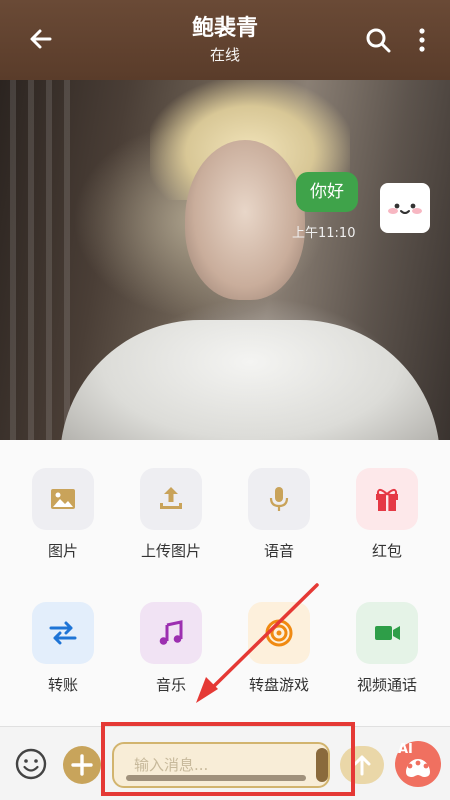 This screenshot has height=800, width=450. I want to click on add-attachment-button, so click(82, 765).